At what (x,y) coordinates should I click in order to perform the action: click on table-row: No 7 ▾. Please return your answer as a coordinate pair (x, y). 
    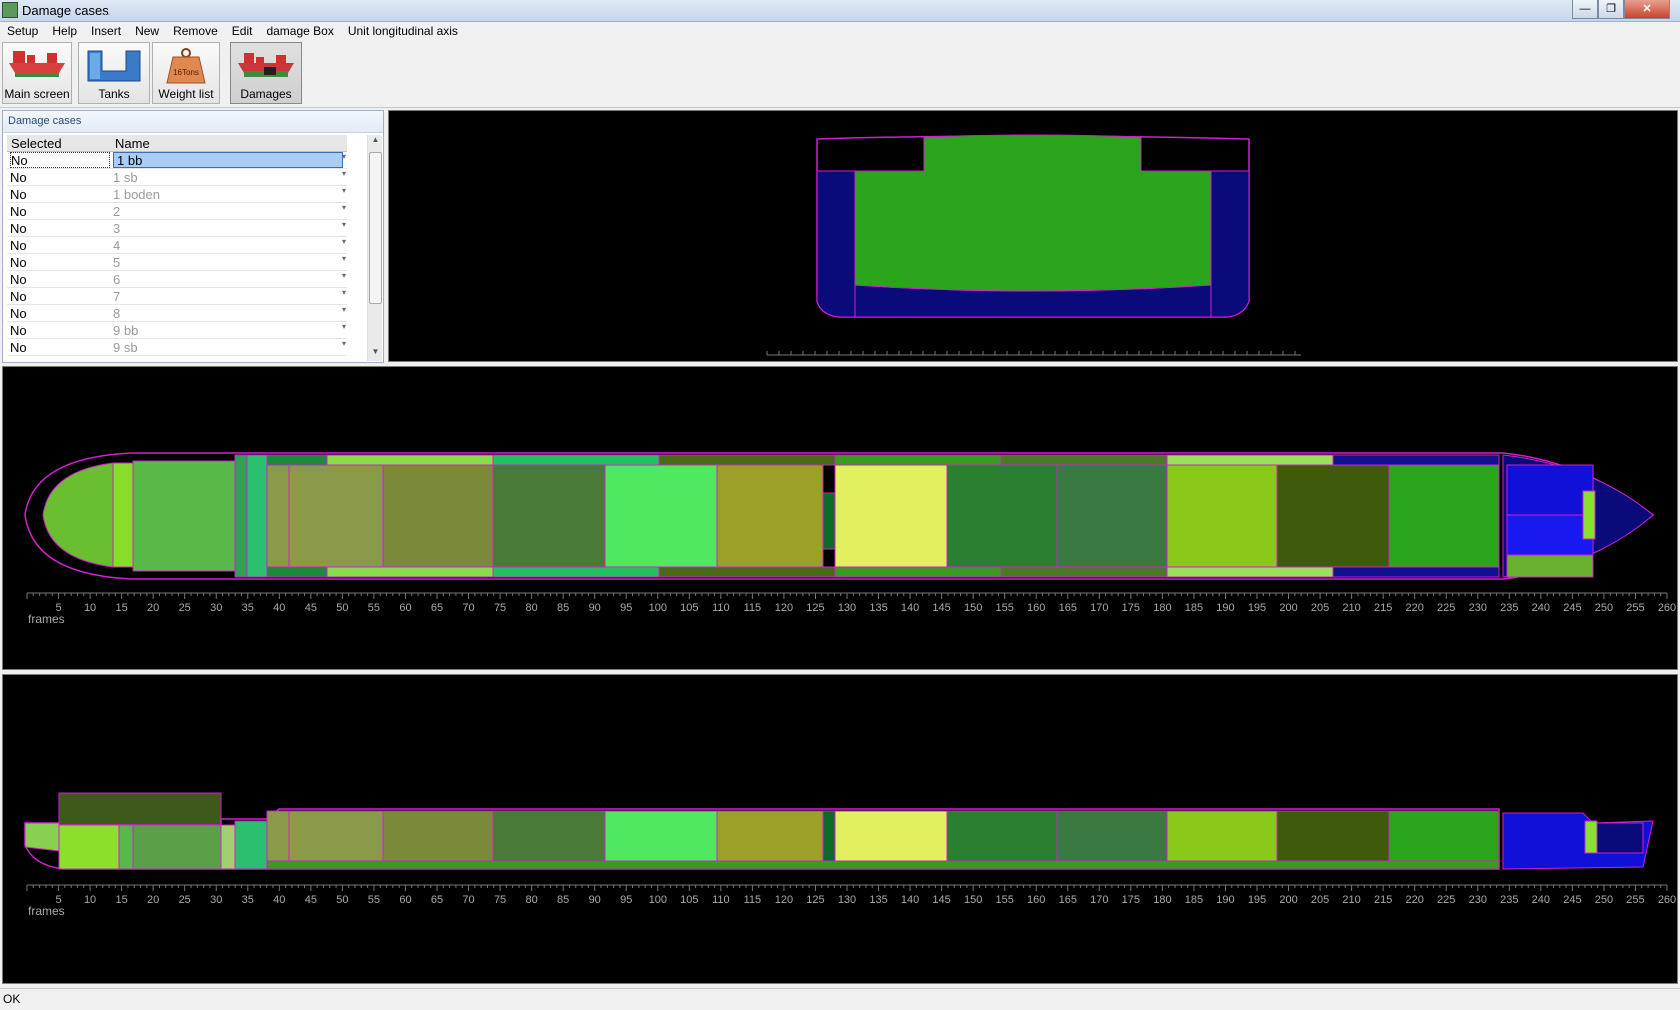
    Looking at the image, I should click on (177, 296).